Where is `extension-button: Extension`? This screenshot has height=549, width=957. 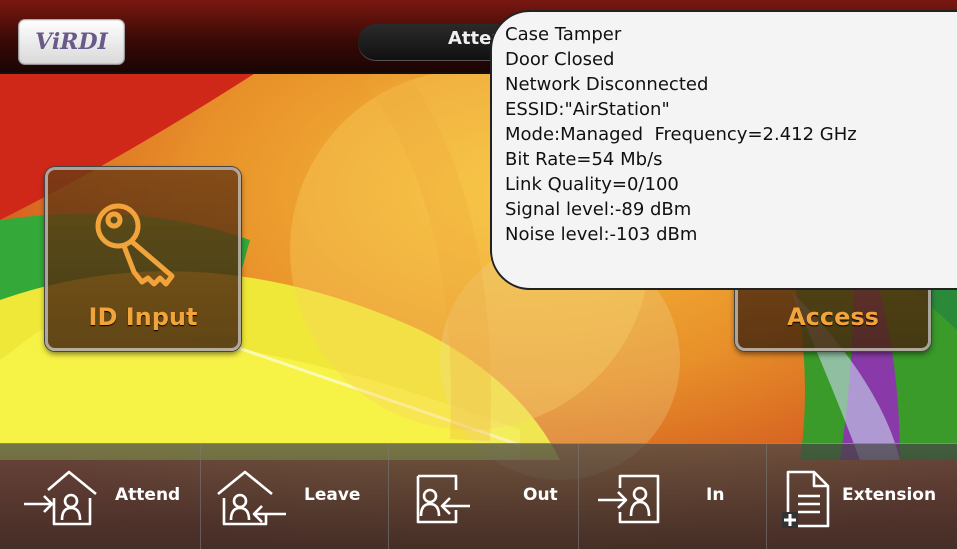 extension-button: Extension is located at coordinates (861, 496).